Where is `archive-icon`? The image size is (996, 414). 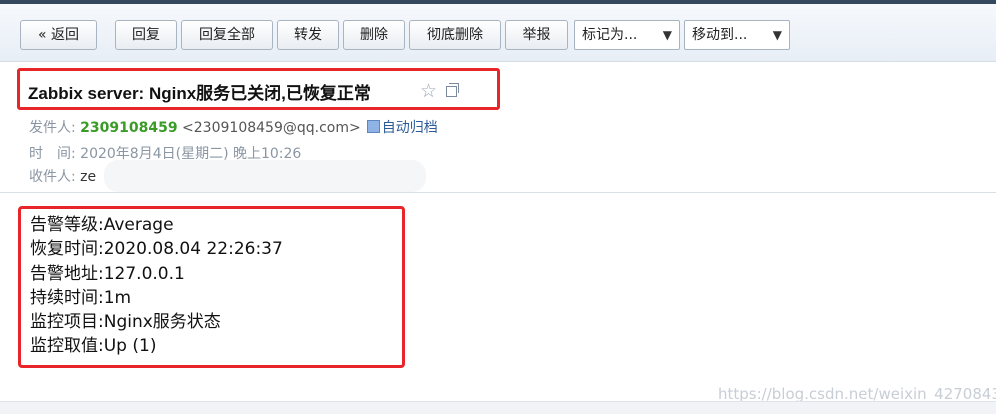 archive-icon is located at coordinates (373, 126).